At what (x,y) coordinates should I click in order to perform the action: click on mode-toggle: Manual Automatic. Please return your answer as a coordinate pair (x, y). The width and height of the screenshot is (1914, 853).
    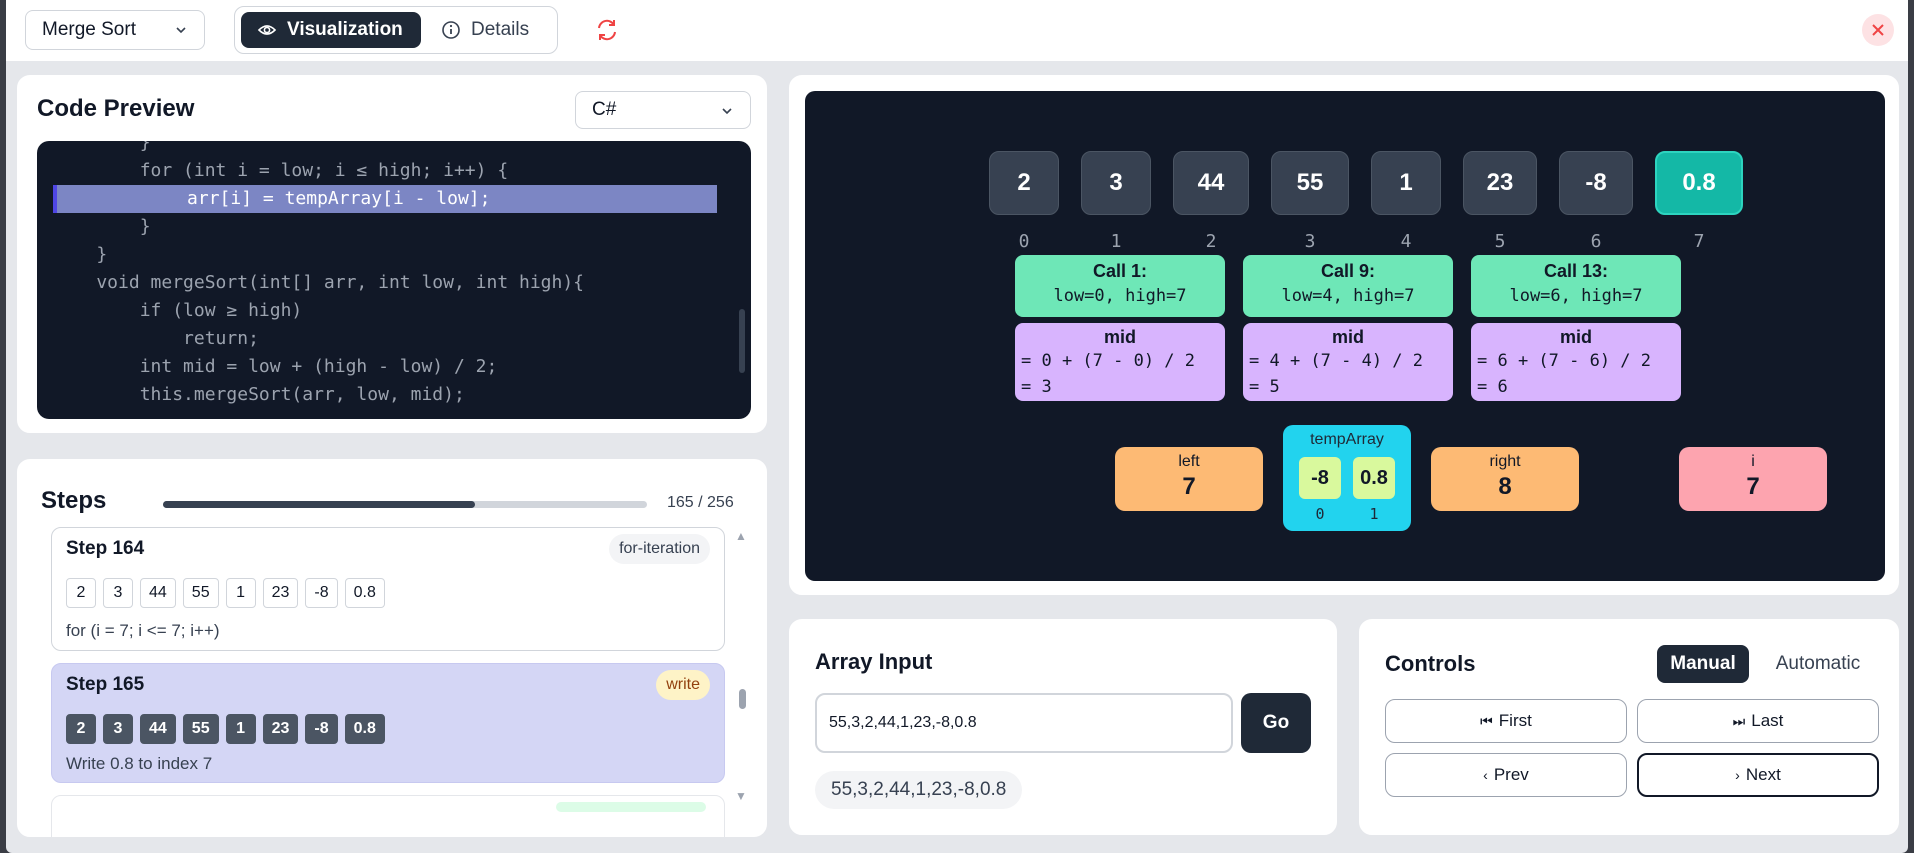
    Looking at the image, I should click on (1770, 664).